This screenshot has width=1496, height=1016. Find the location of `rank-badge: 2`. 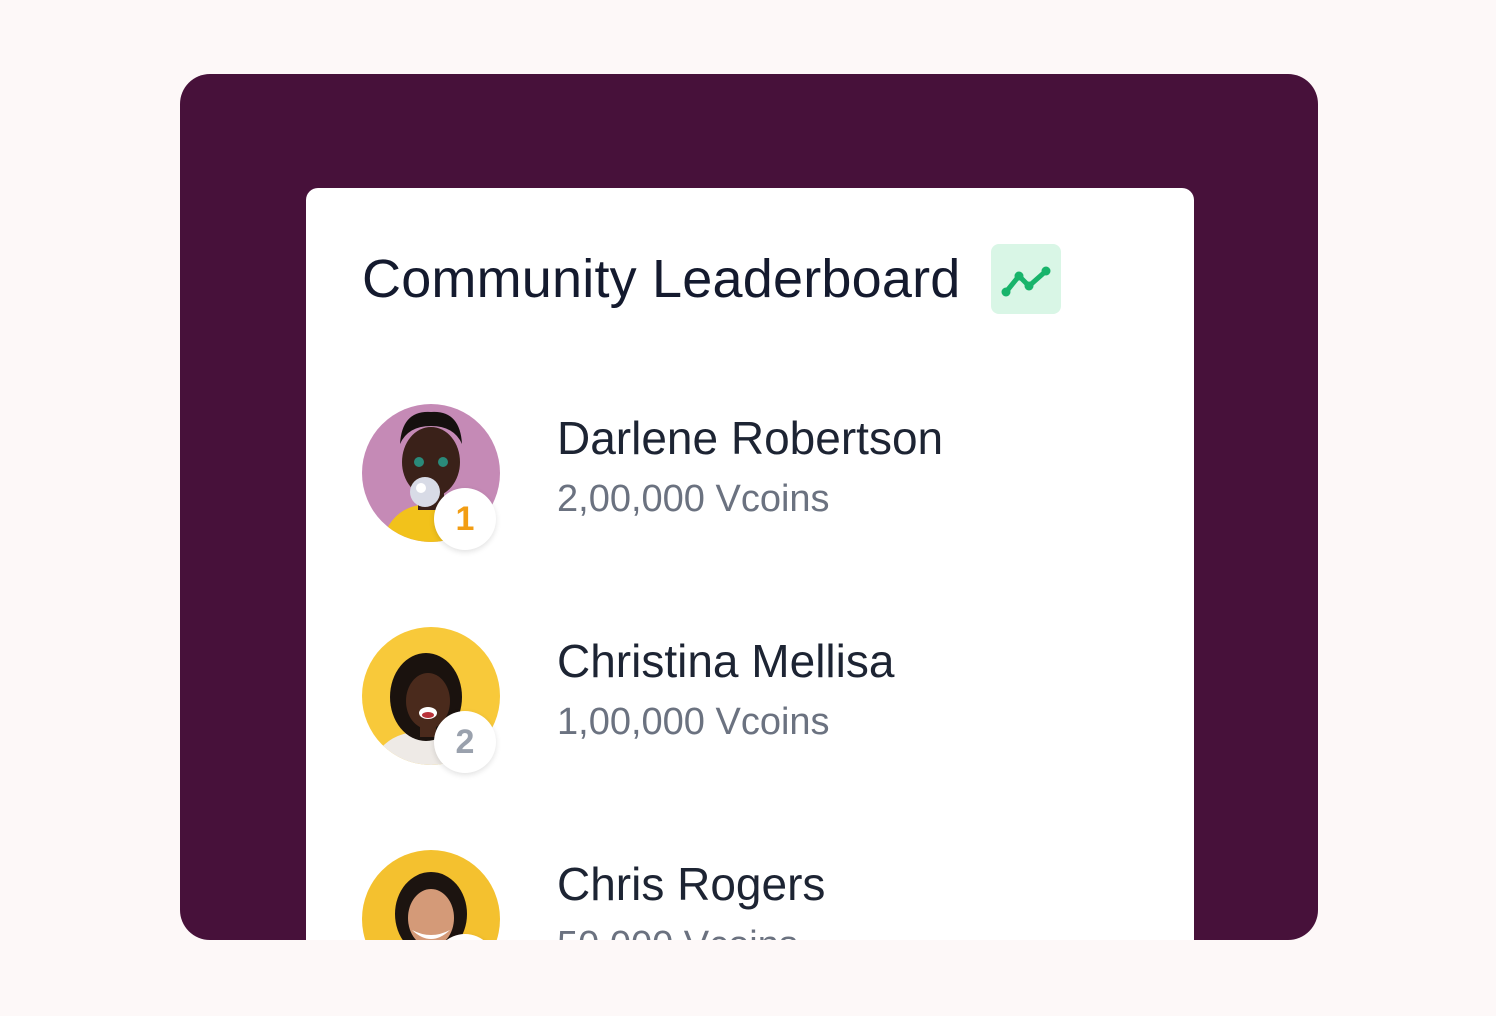

rank-badge: 2 is located at coordinates (465, 742).